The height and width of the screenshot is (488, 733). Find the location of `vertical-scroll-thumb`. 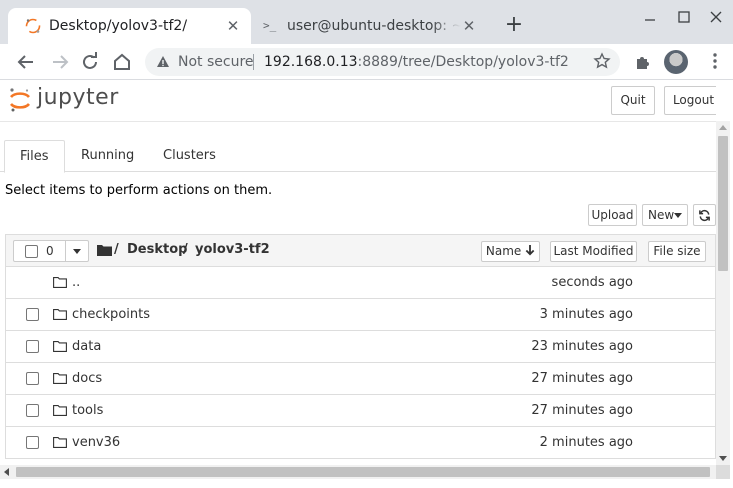

vertical-scroll-thumb is located at coordinates (723, 203).